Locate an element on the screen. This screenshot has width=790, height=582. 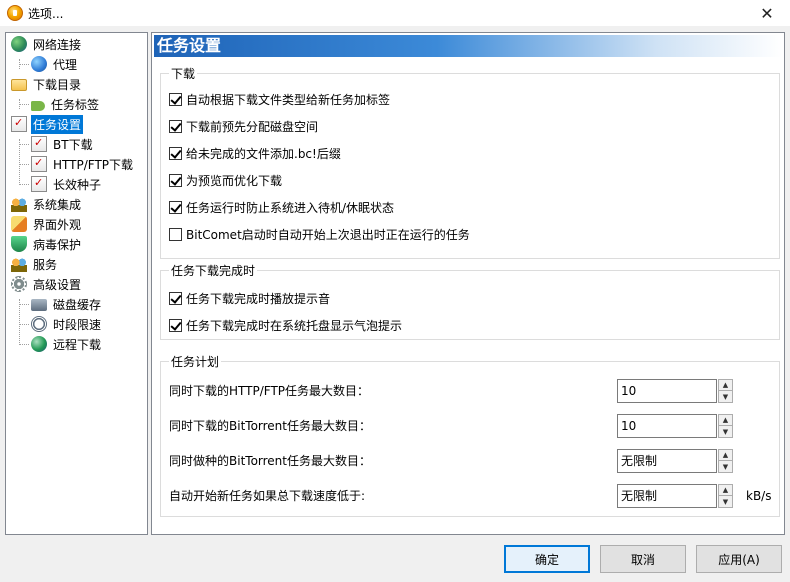
max-bt-seed-input: 无限制 is located at coordinates (667, 461).